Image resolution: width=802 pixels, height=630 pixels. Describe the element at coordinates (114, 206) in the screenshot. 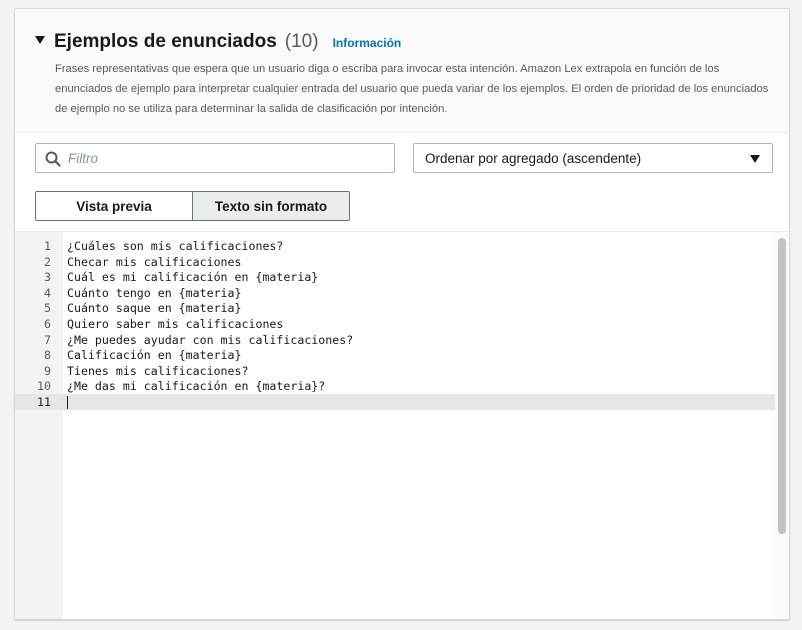

I see `tab-preview: Vista previa` at that location.